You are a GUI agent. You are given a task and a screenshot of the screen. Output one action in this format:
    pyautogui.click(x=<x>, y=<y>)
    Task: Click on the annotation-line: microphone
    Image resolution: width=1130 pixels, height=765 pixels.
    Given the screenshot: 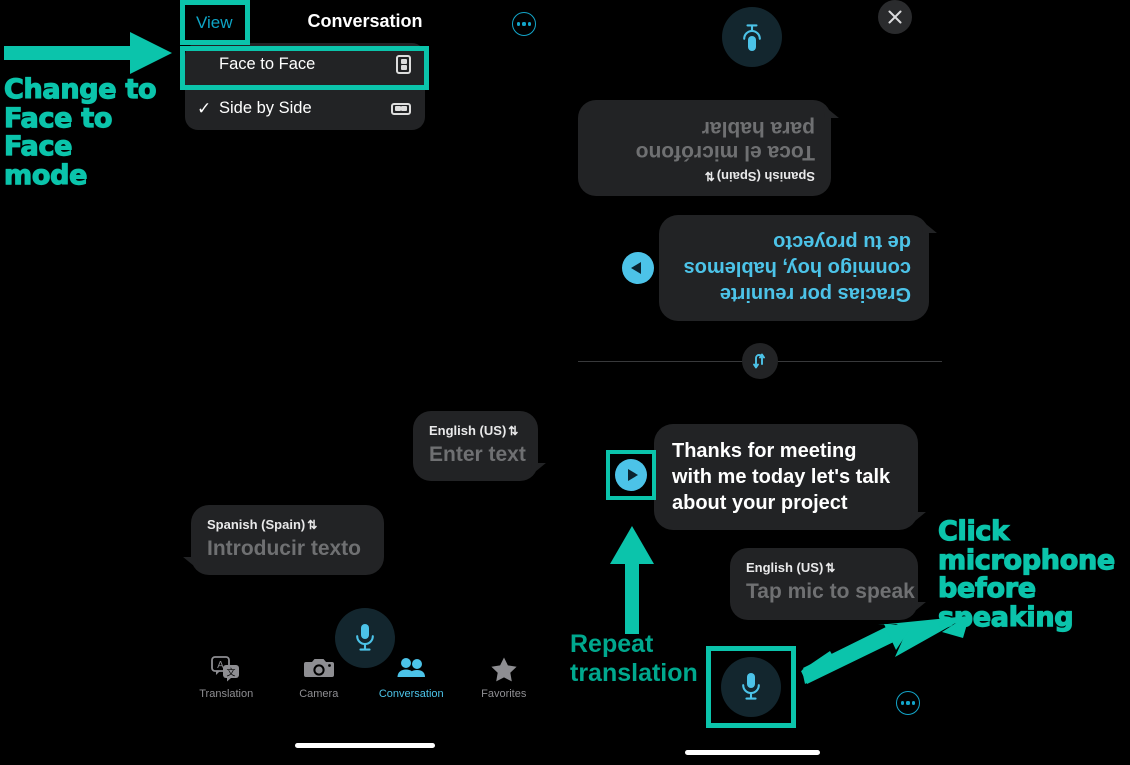 What is the action you would take?
    pyautogui.click(x=1026, y=560)
    